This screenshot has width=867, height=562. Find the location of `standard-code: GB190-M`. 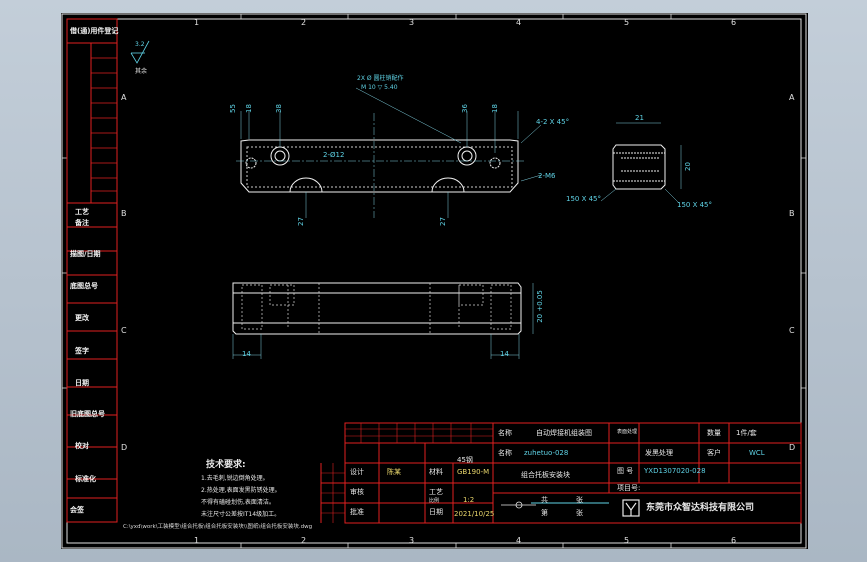

standard-code: GB190-M is located at coordinates (473, 472).